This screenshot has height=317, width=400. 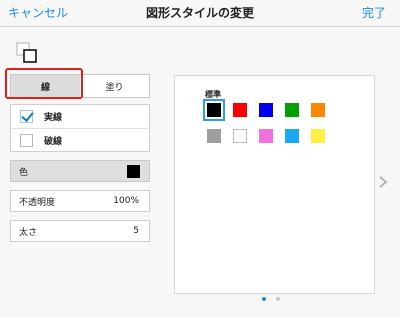 I want to click on line-style-list: 実線 破線, so click(x=80, y=128).